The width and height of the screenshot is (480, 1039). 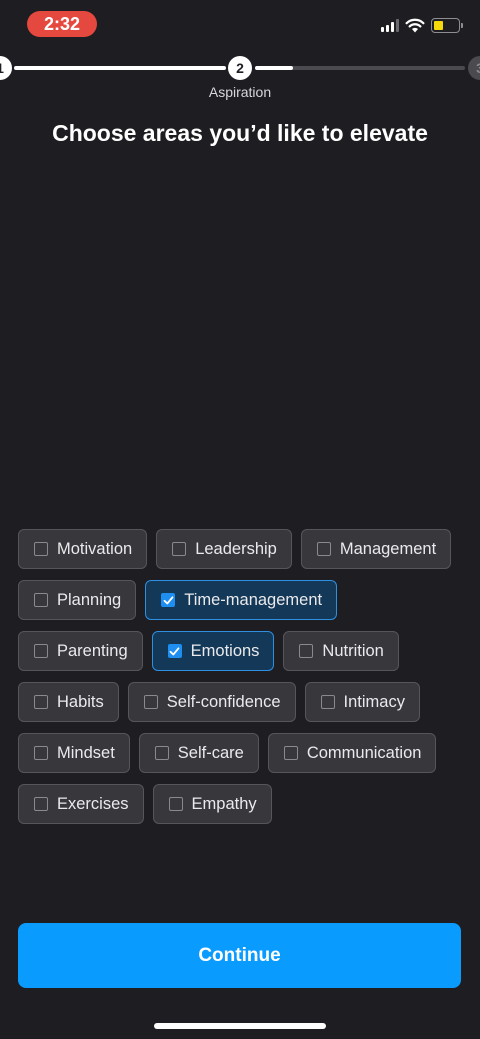 I want to click on option-label: Communication, so click(x=364, y=752).